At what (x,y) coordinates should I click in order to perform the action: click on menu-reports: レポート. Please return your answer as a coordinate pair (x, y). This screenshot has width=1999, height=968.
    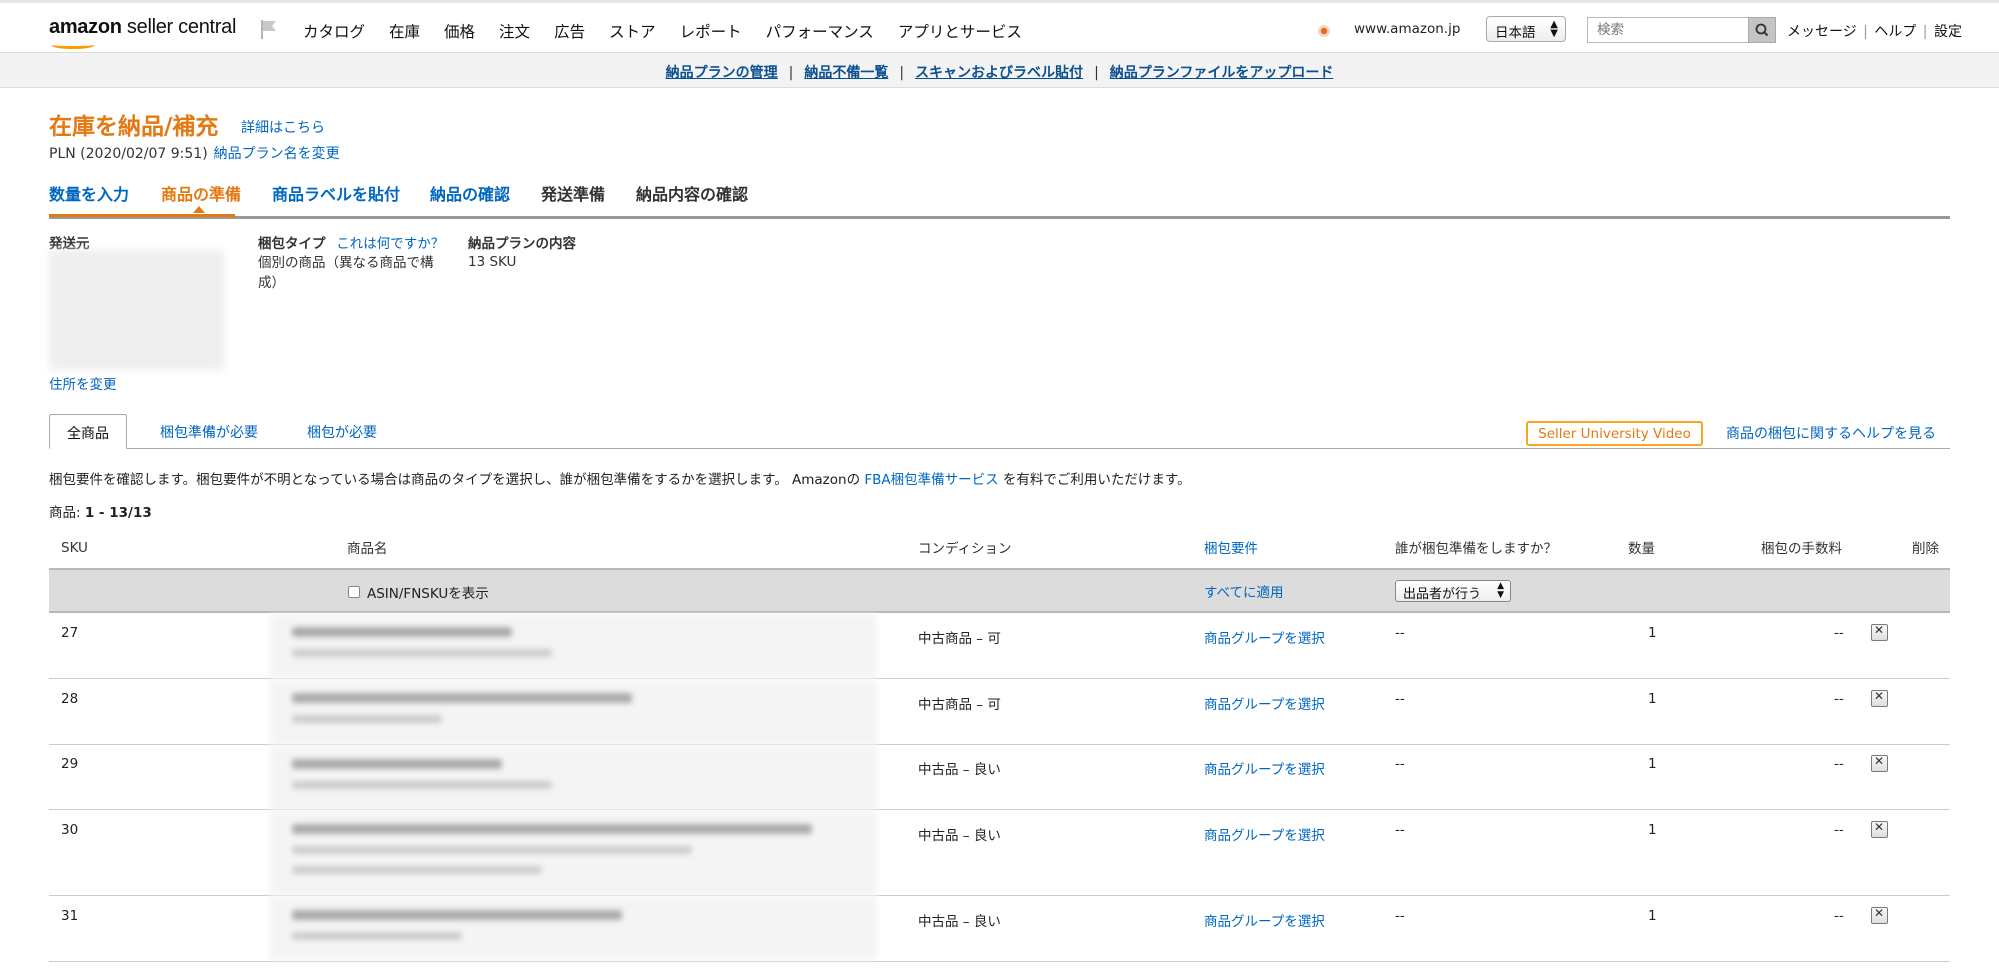
    Looking at the image, I should click on (711, 31).